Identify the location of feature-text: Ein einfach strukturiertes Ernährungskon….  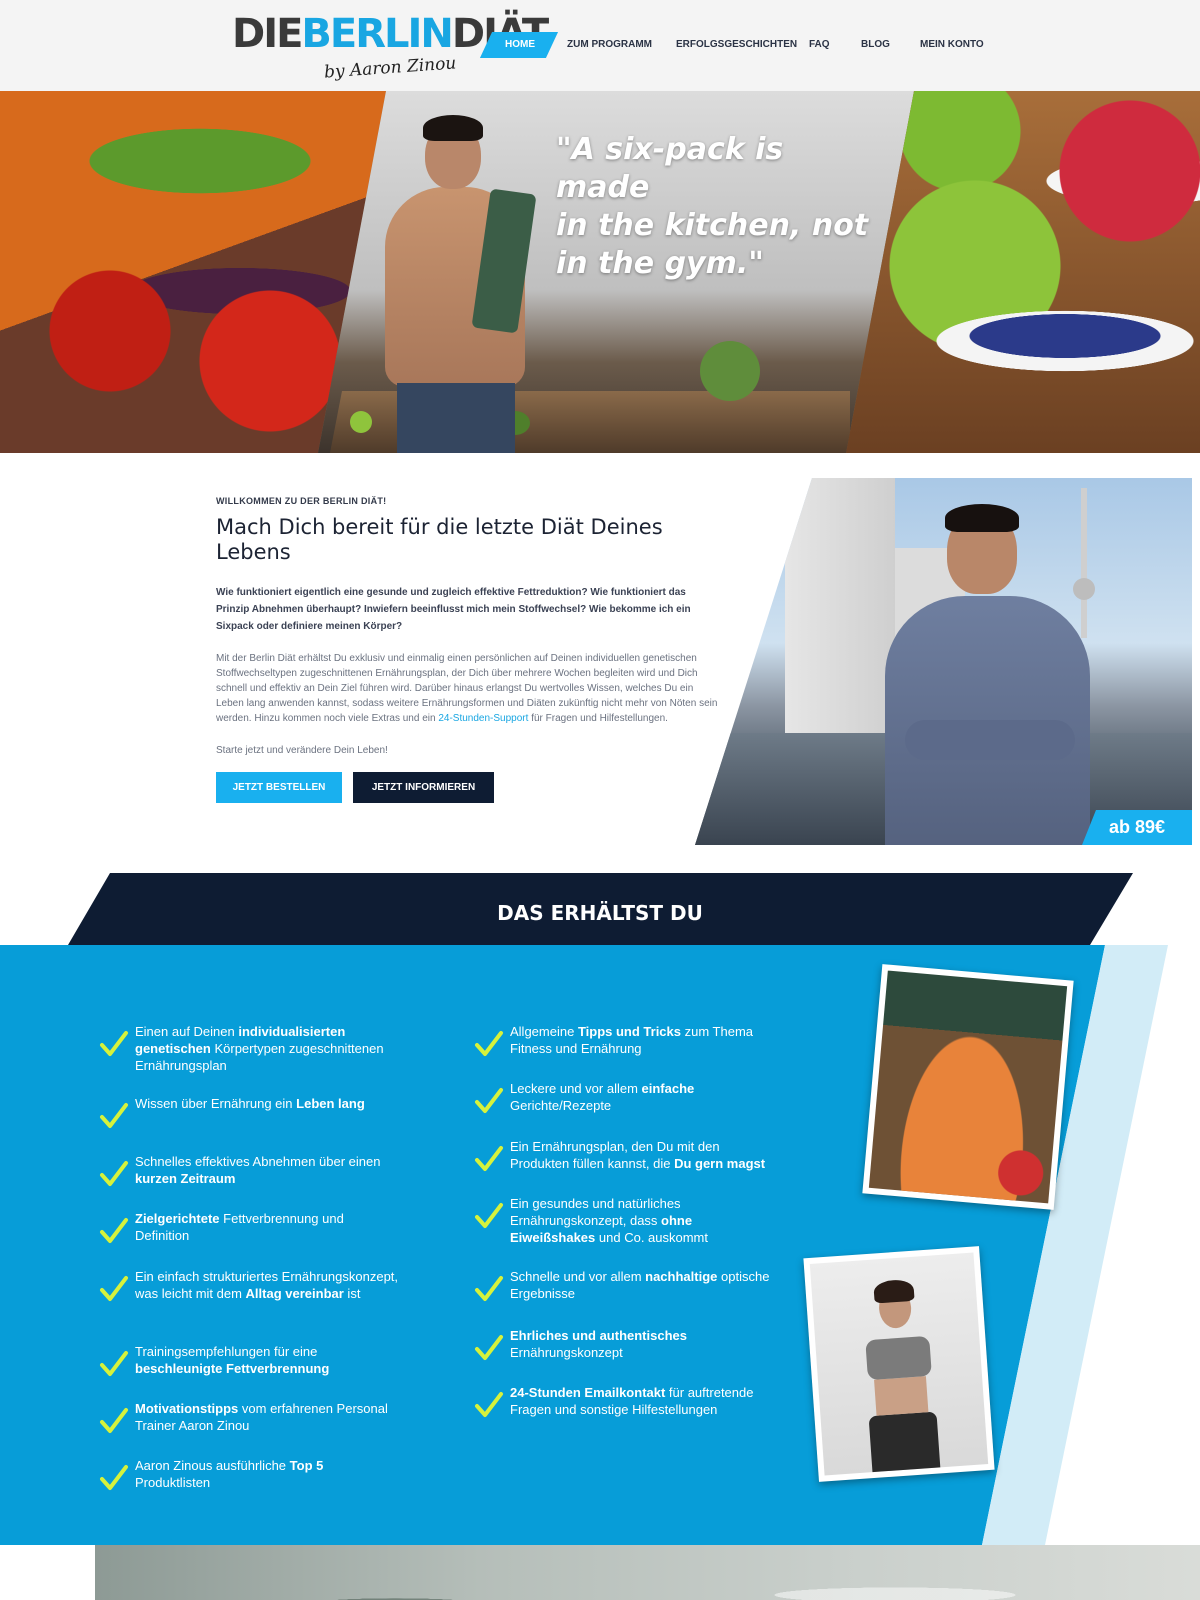
(267, 1285).